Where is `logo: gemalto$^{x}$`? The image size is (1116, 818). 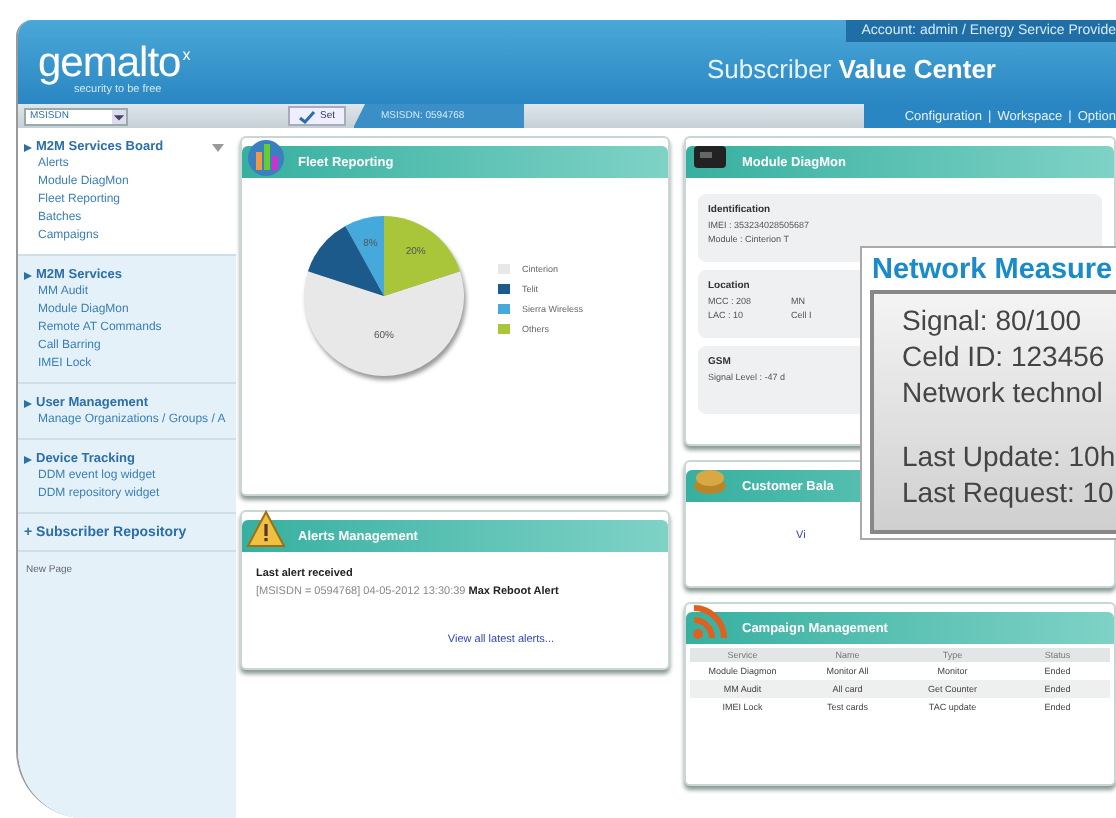 logo: gemalto$^{x}$ is located at coordinates (114, 61).